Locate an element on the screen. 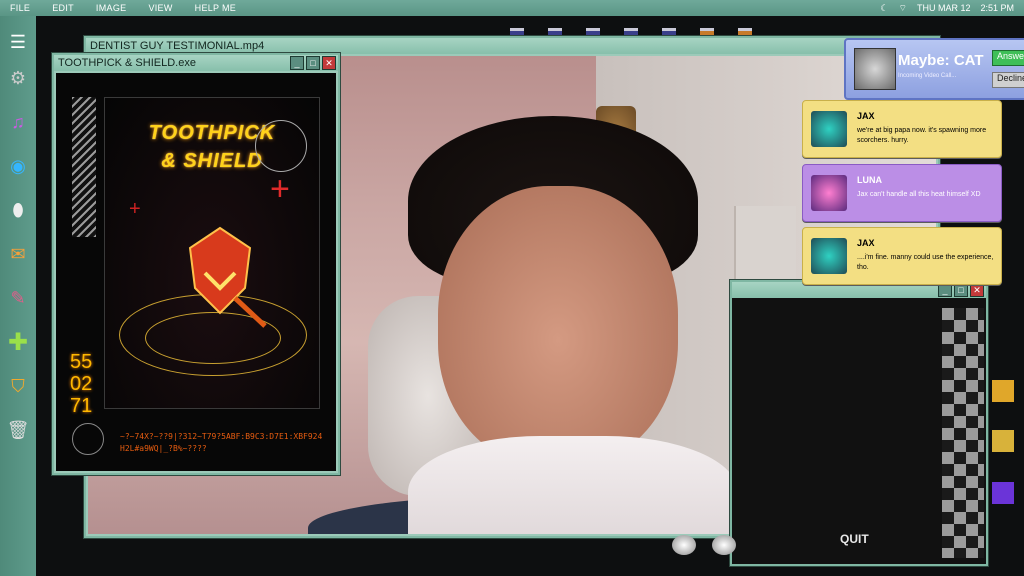 This screenshot has height=576, width=1024. luna-avatar is located at coordinates (829, 193).